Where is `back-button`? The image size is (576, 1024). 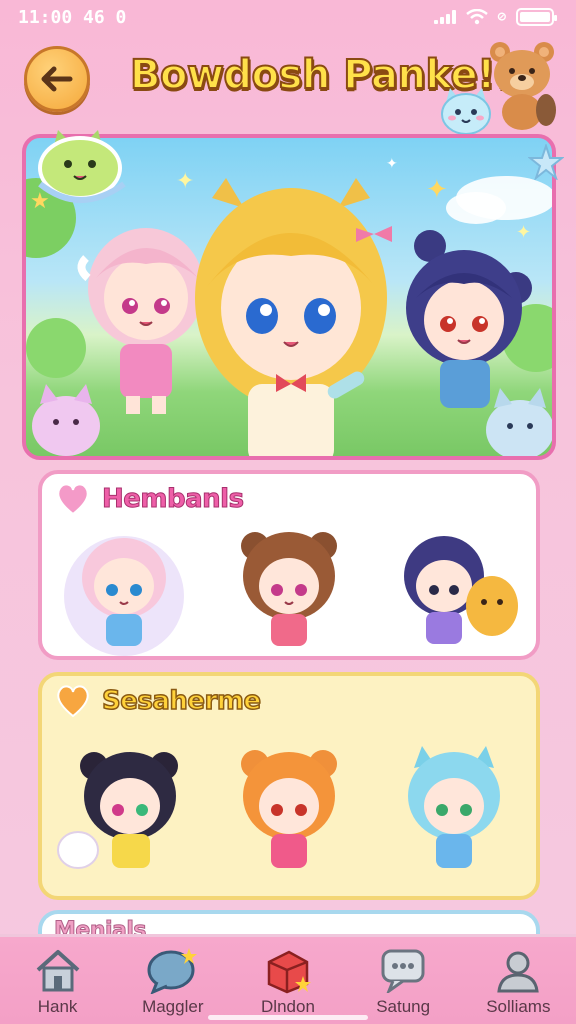 back-button is located at coordinates (57, 79).